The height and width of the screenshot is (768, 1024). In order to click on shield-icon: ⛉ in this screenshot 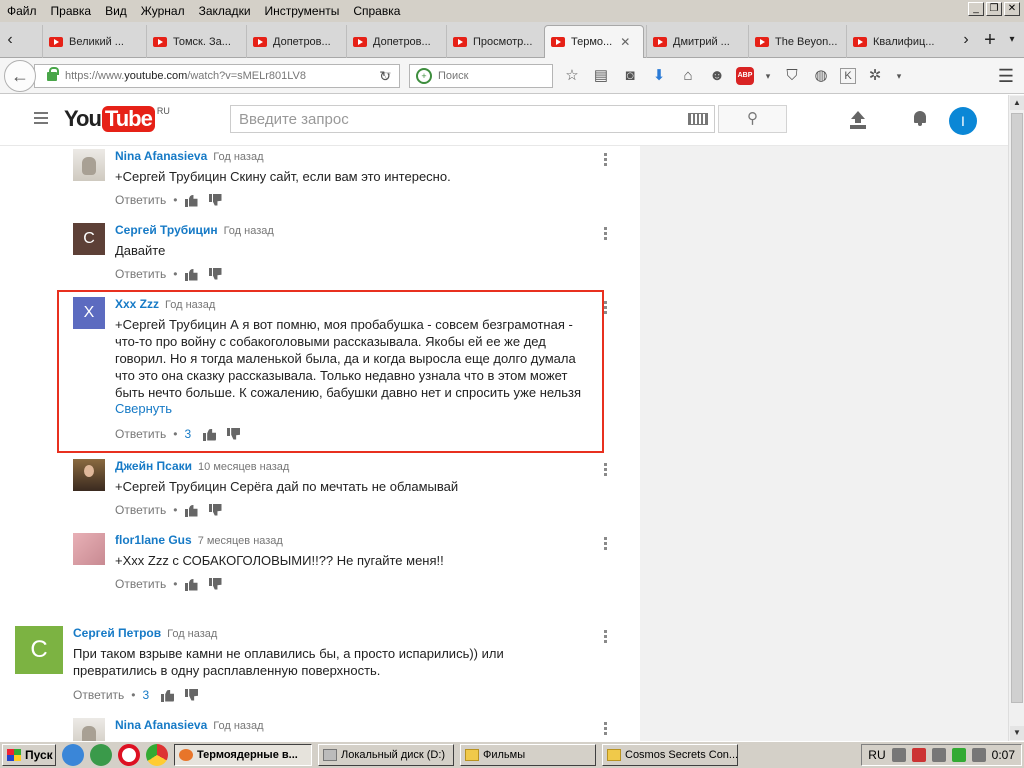, I will do `click(792, 76)`.